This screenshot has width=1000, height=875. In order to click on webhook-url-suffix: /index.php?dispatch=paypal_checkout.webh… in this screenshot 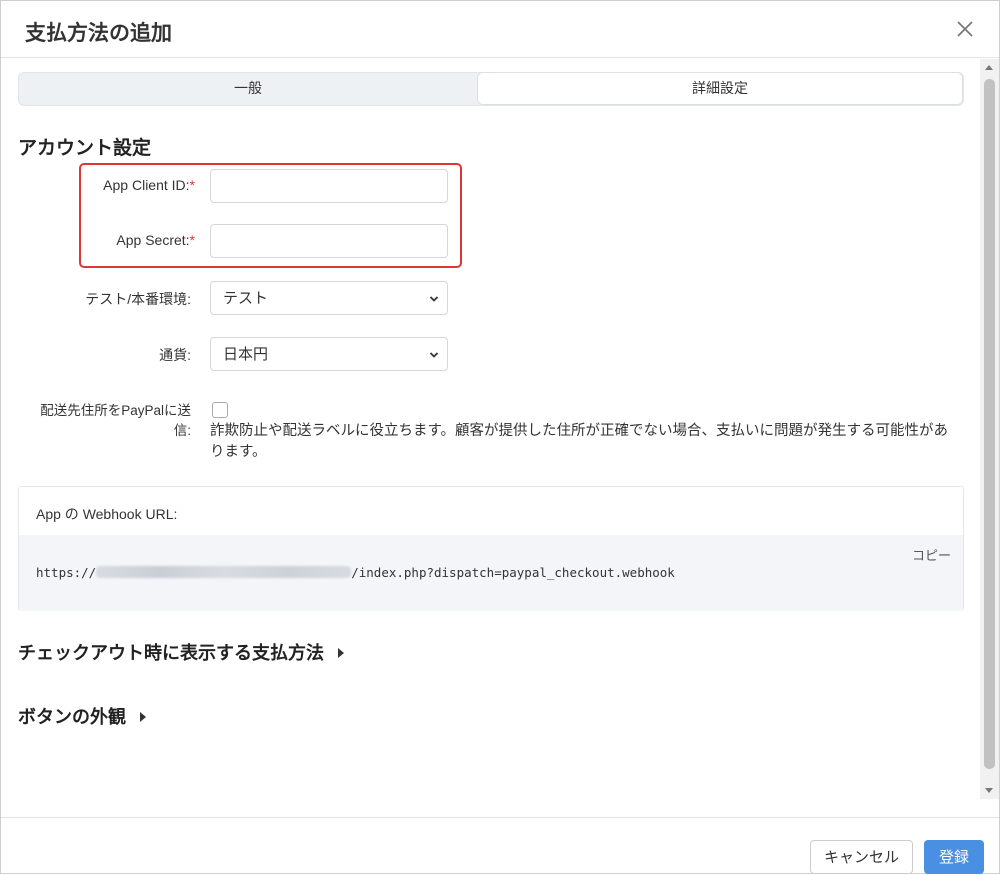, I will do `click(513, 572)`.